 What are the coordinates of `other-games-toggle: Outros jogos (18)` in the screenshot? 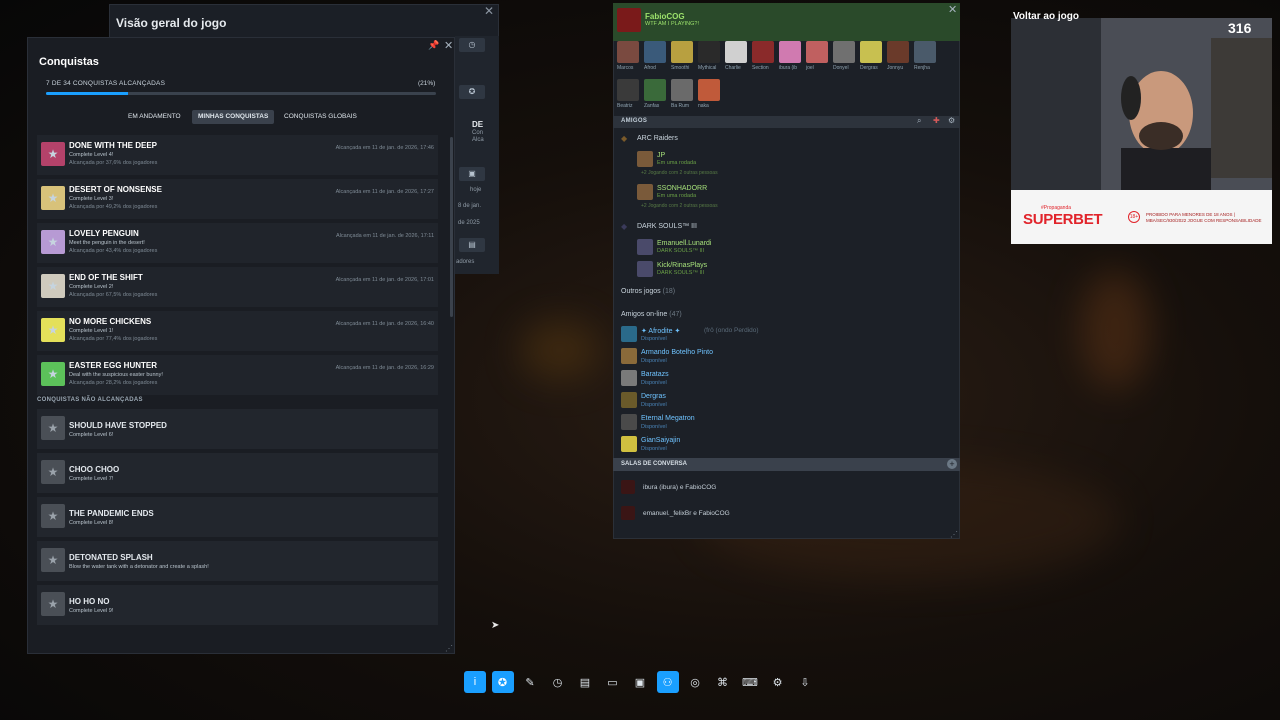 It's located at (648, 291).